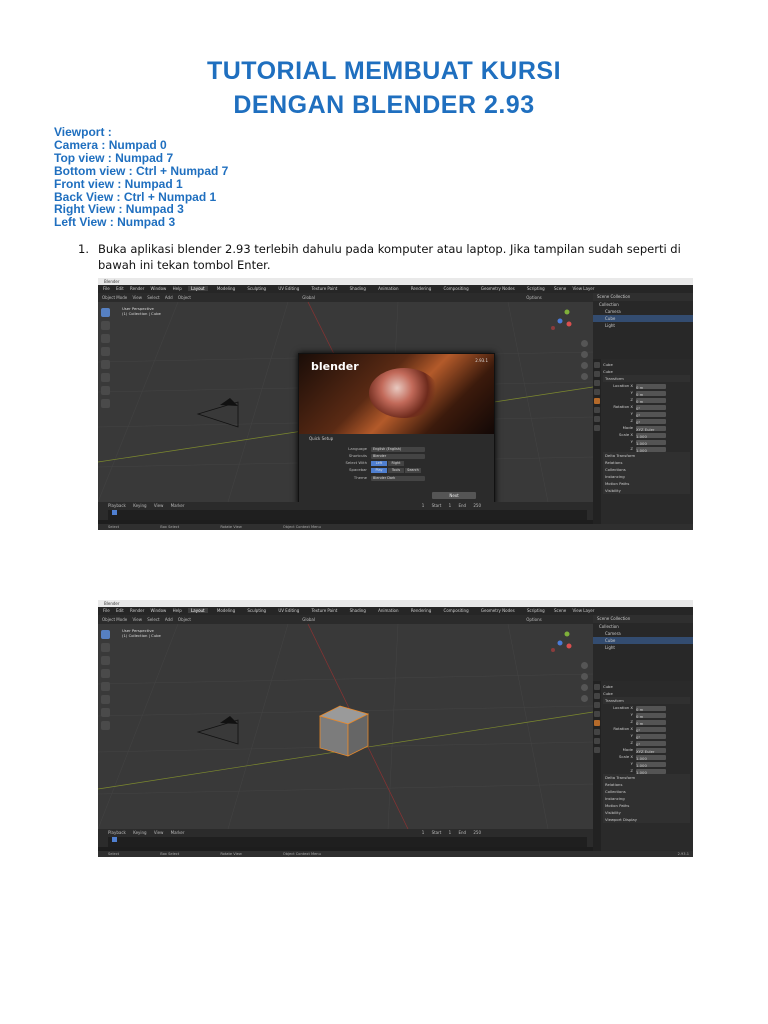 This screenshot has width=768, height=1024. I want to click on view-layer-selector: View Layer, so click(584, 610).